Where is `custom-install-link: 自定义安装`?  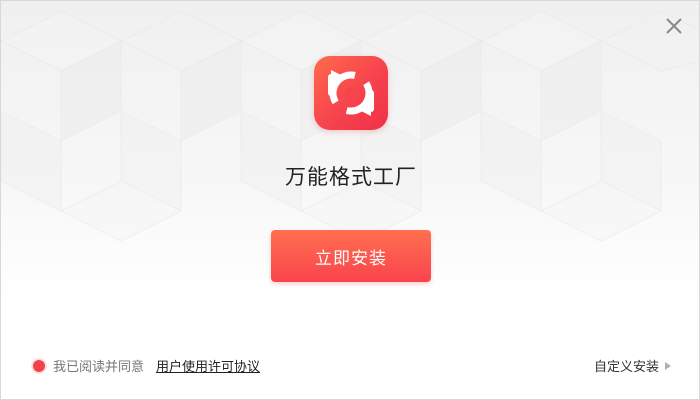
custom-install-link: 自定义安装 is located at coordinates (632, 365).